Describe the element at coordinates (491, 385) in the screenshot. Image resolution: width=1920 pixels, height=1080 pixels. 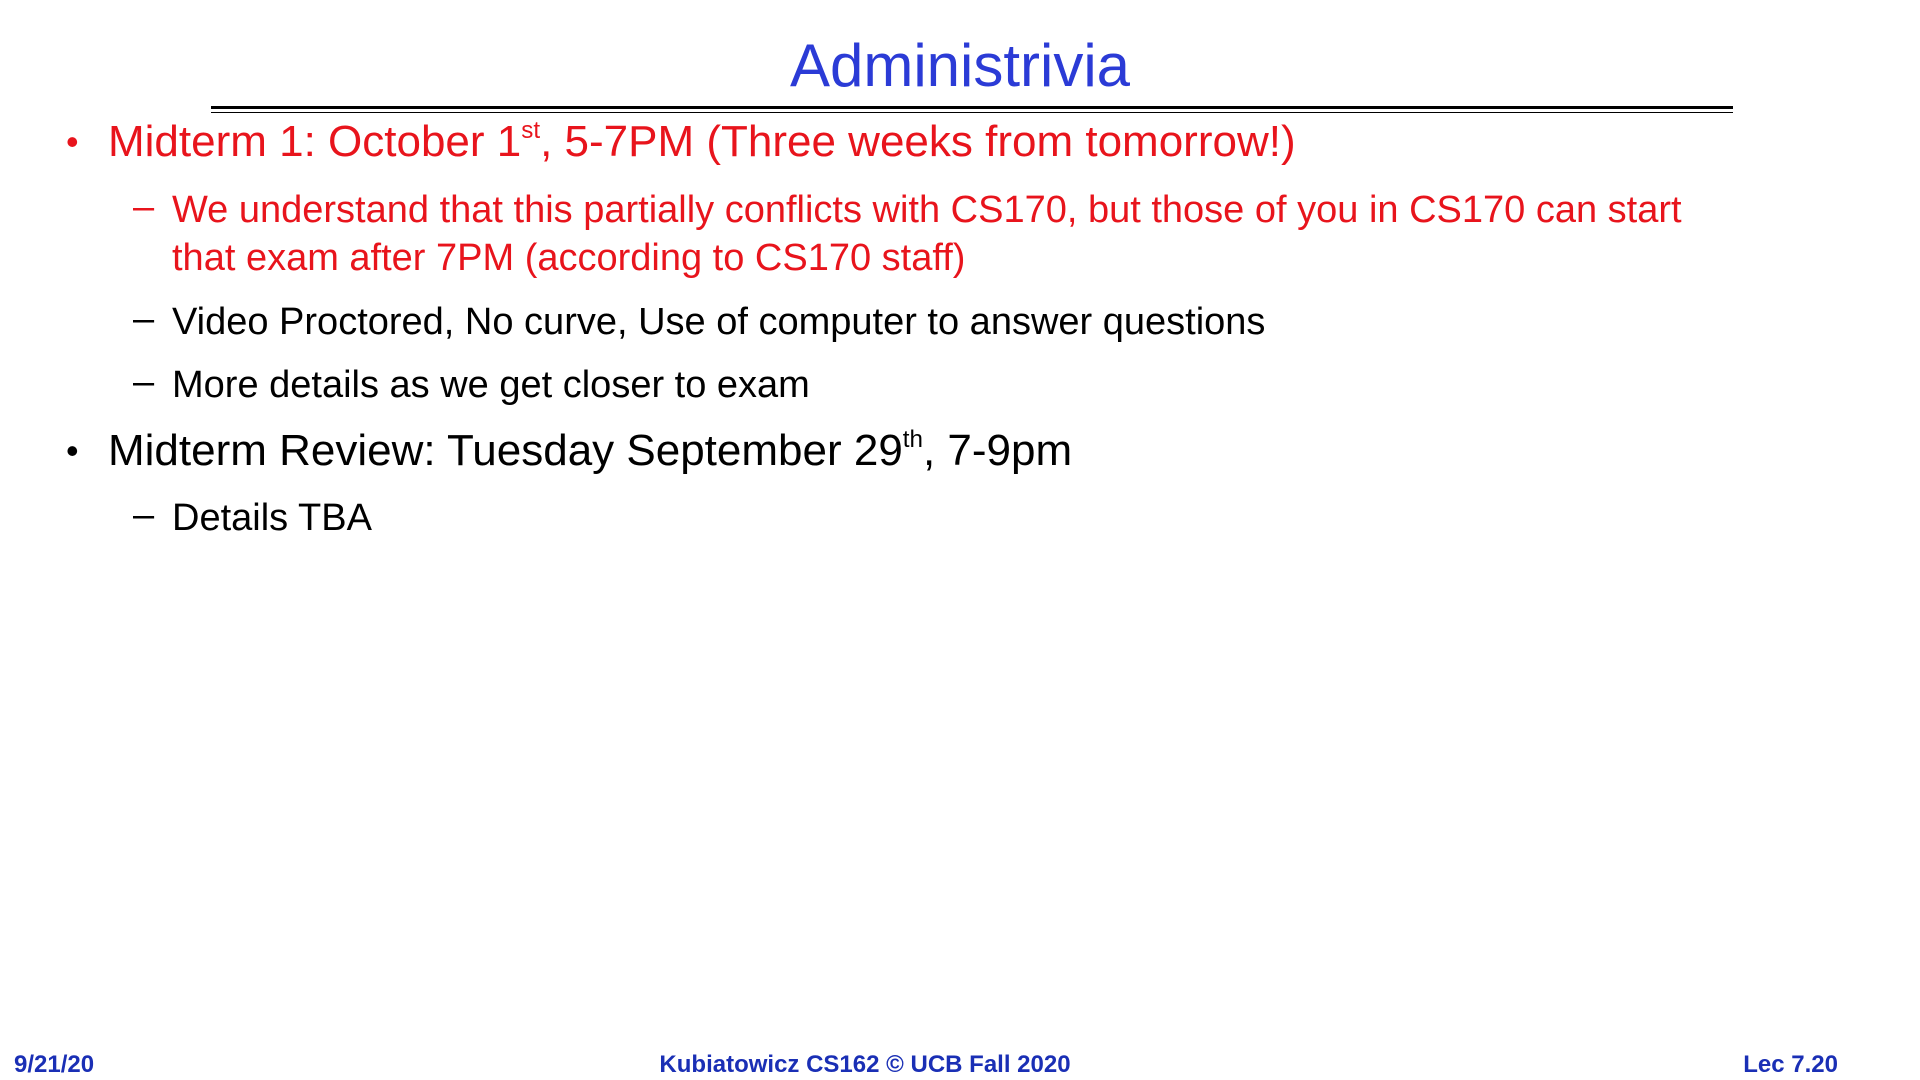
I see `subitem-more-details: More details as we get closer to exam` at that location.